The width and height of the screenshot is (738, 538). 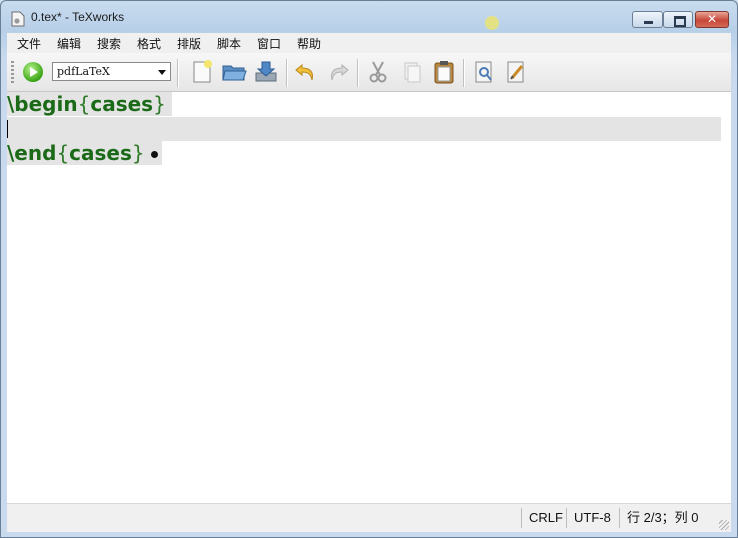 I want to click on encoding-indicator: UTF-8, so click(x=592, y=518).